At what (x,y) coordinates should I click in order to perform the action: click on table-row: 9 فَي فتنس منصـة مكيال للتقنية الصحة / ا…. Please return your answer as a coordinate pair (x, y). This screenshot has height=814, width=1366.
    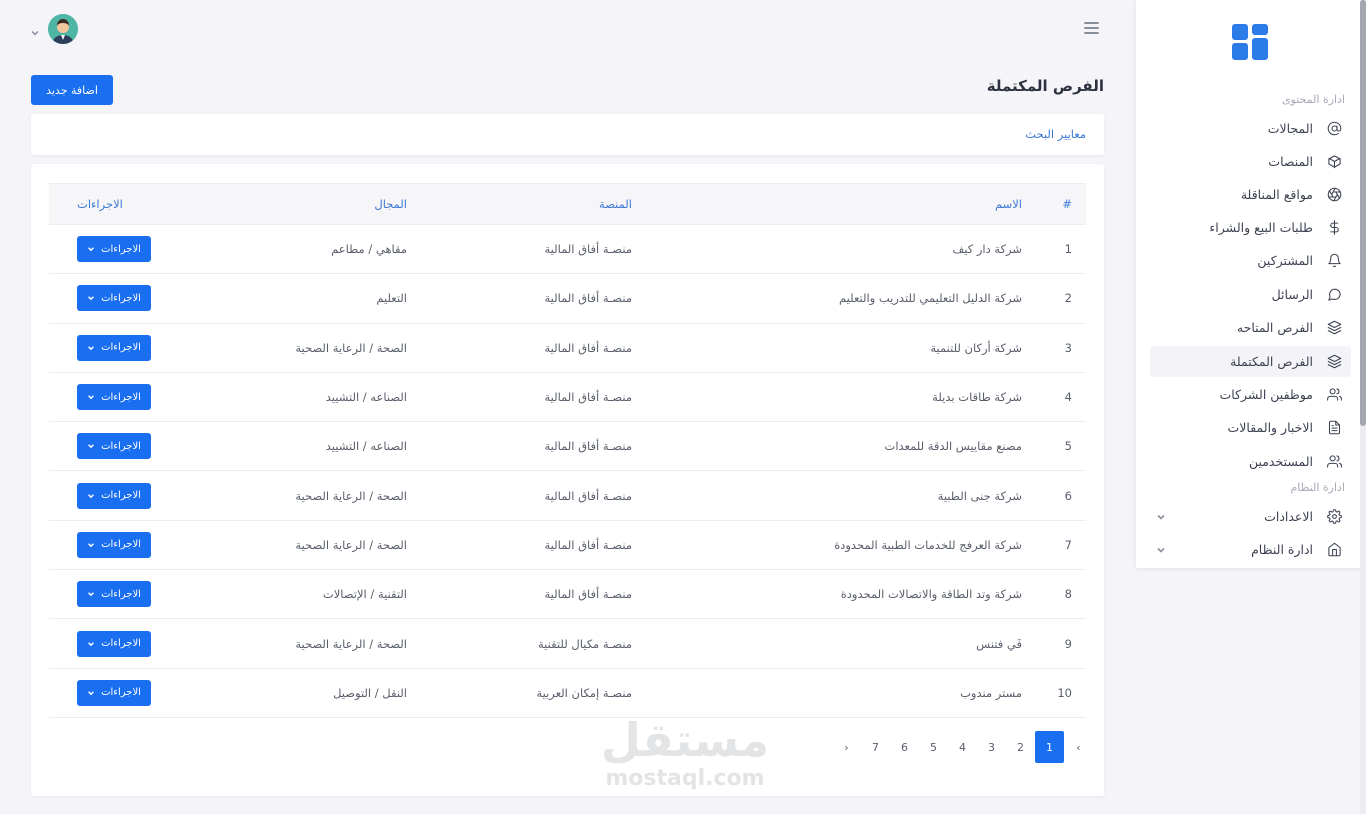
    Looking at the image, I should click on (567, 643).